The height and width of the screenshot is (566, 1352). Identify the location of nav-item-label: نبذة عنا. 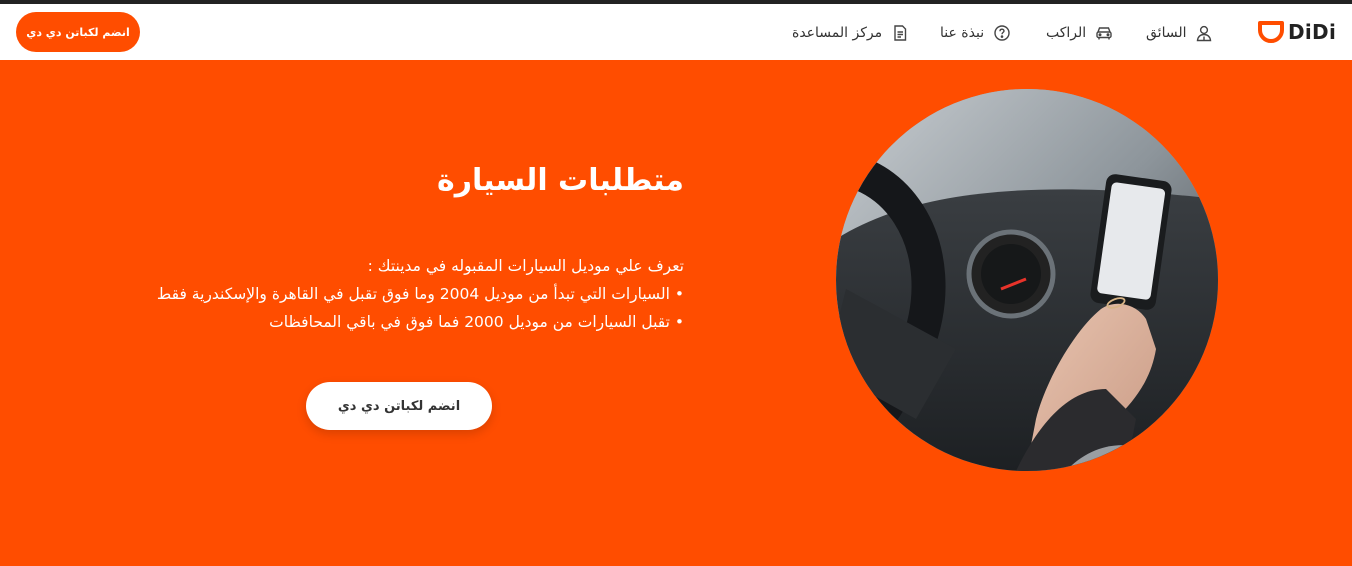
(962, 33).